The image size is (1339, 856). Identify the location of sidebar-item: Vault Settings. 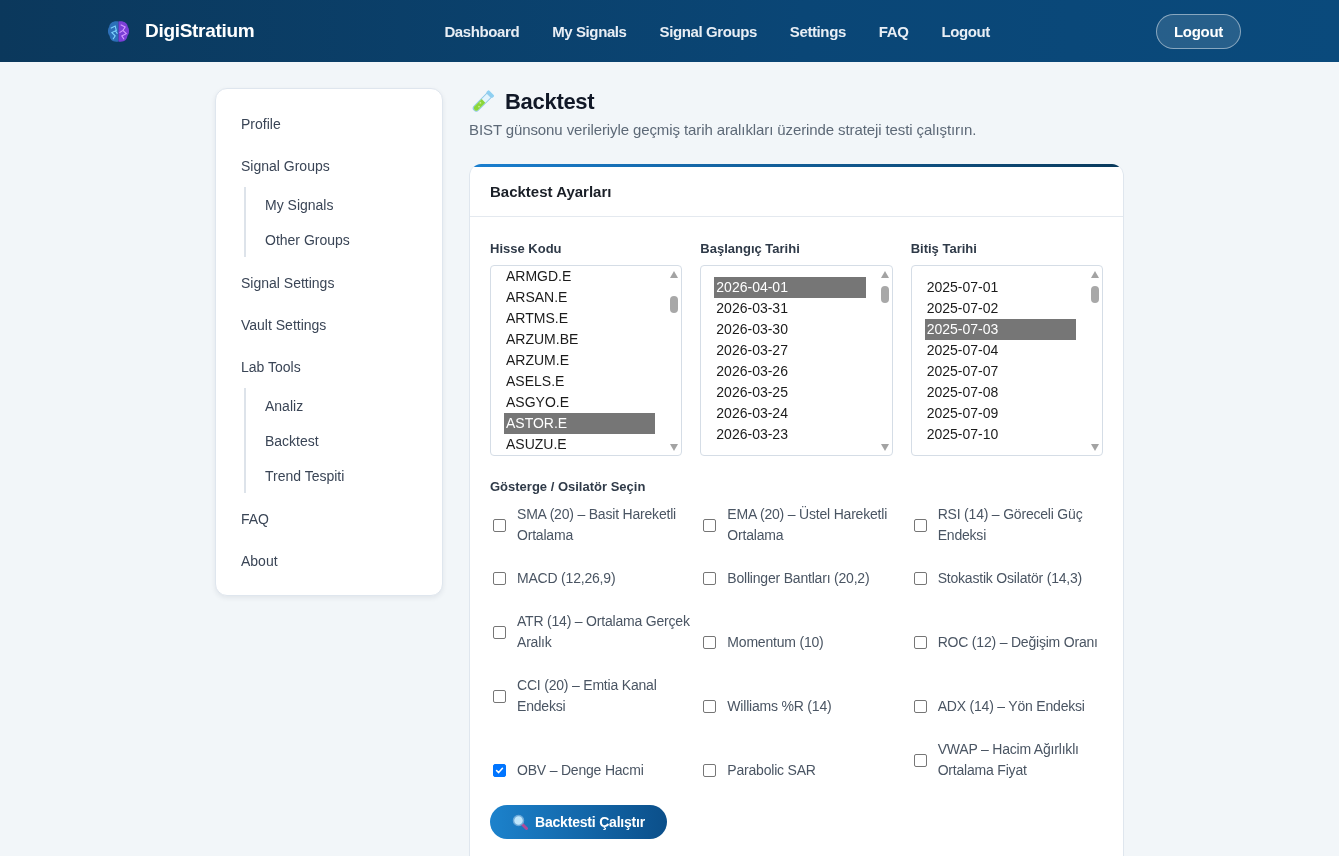
(329, 325).